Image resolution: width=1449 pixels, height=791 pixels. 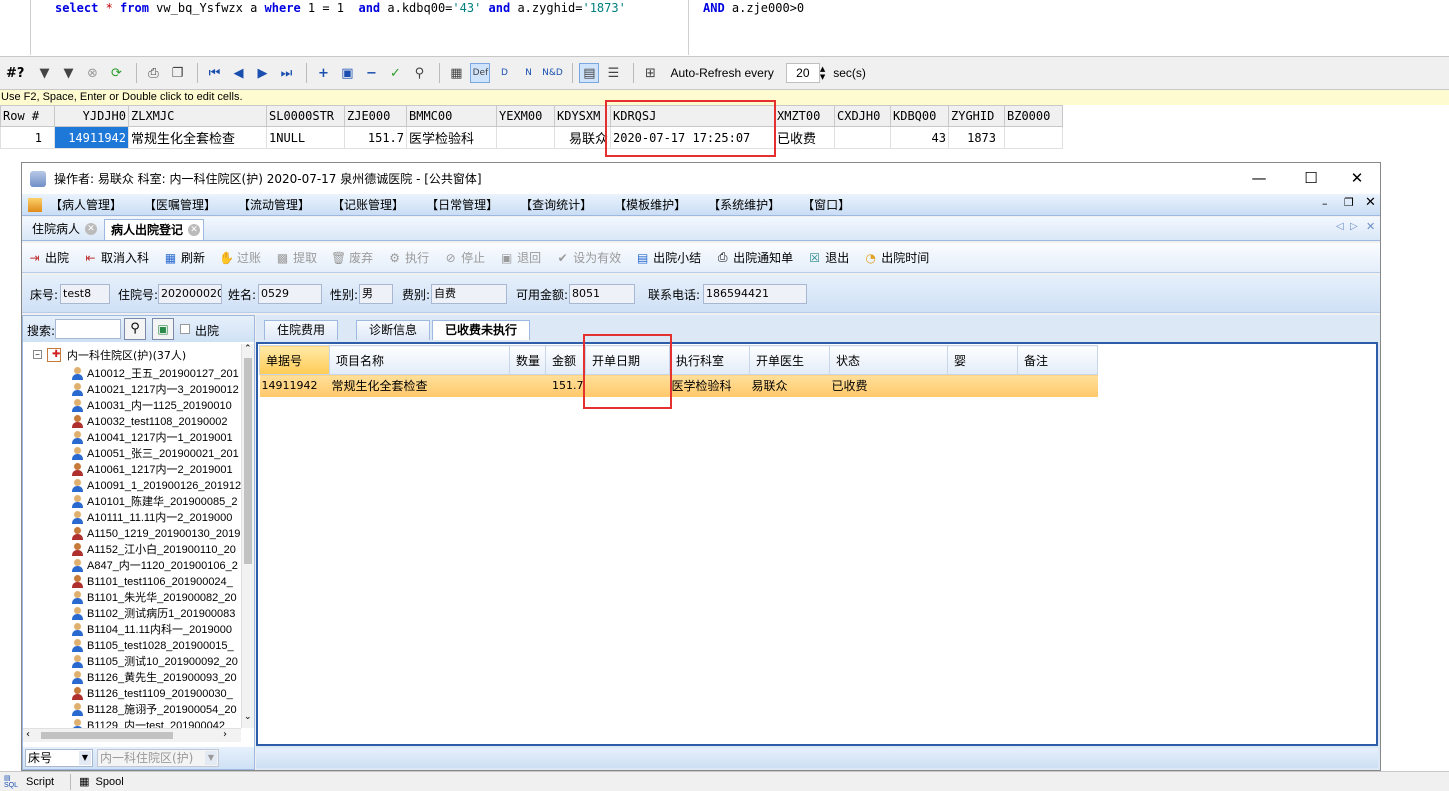 What do you see at coordinates (1033, 116) in the screenshot?
I see `grid-header: BZ0000` at bounding box center [1033, 116].